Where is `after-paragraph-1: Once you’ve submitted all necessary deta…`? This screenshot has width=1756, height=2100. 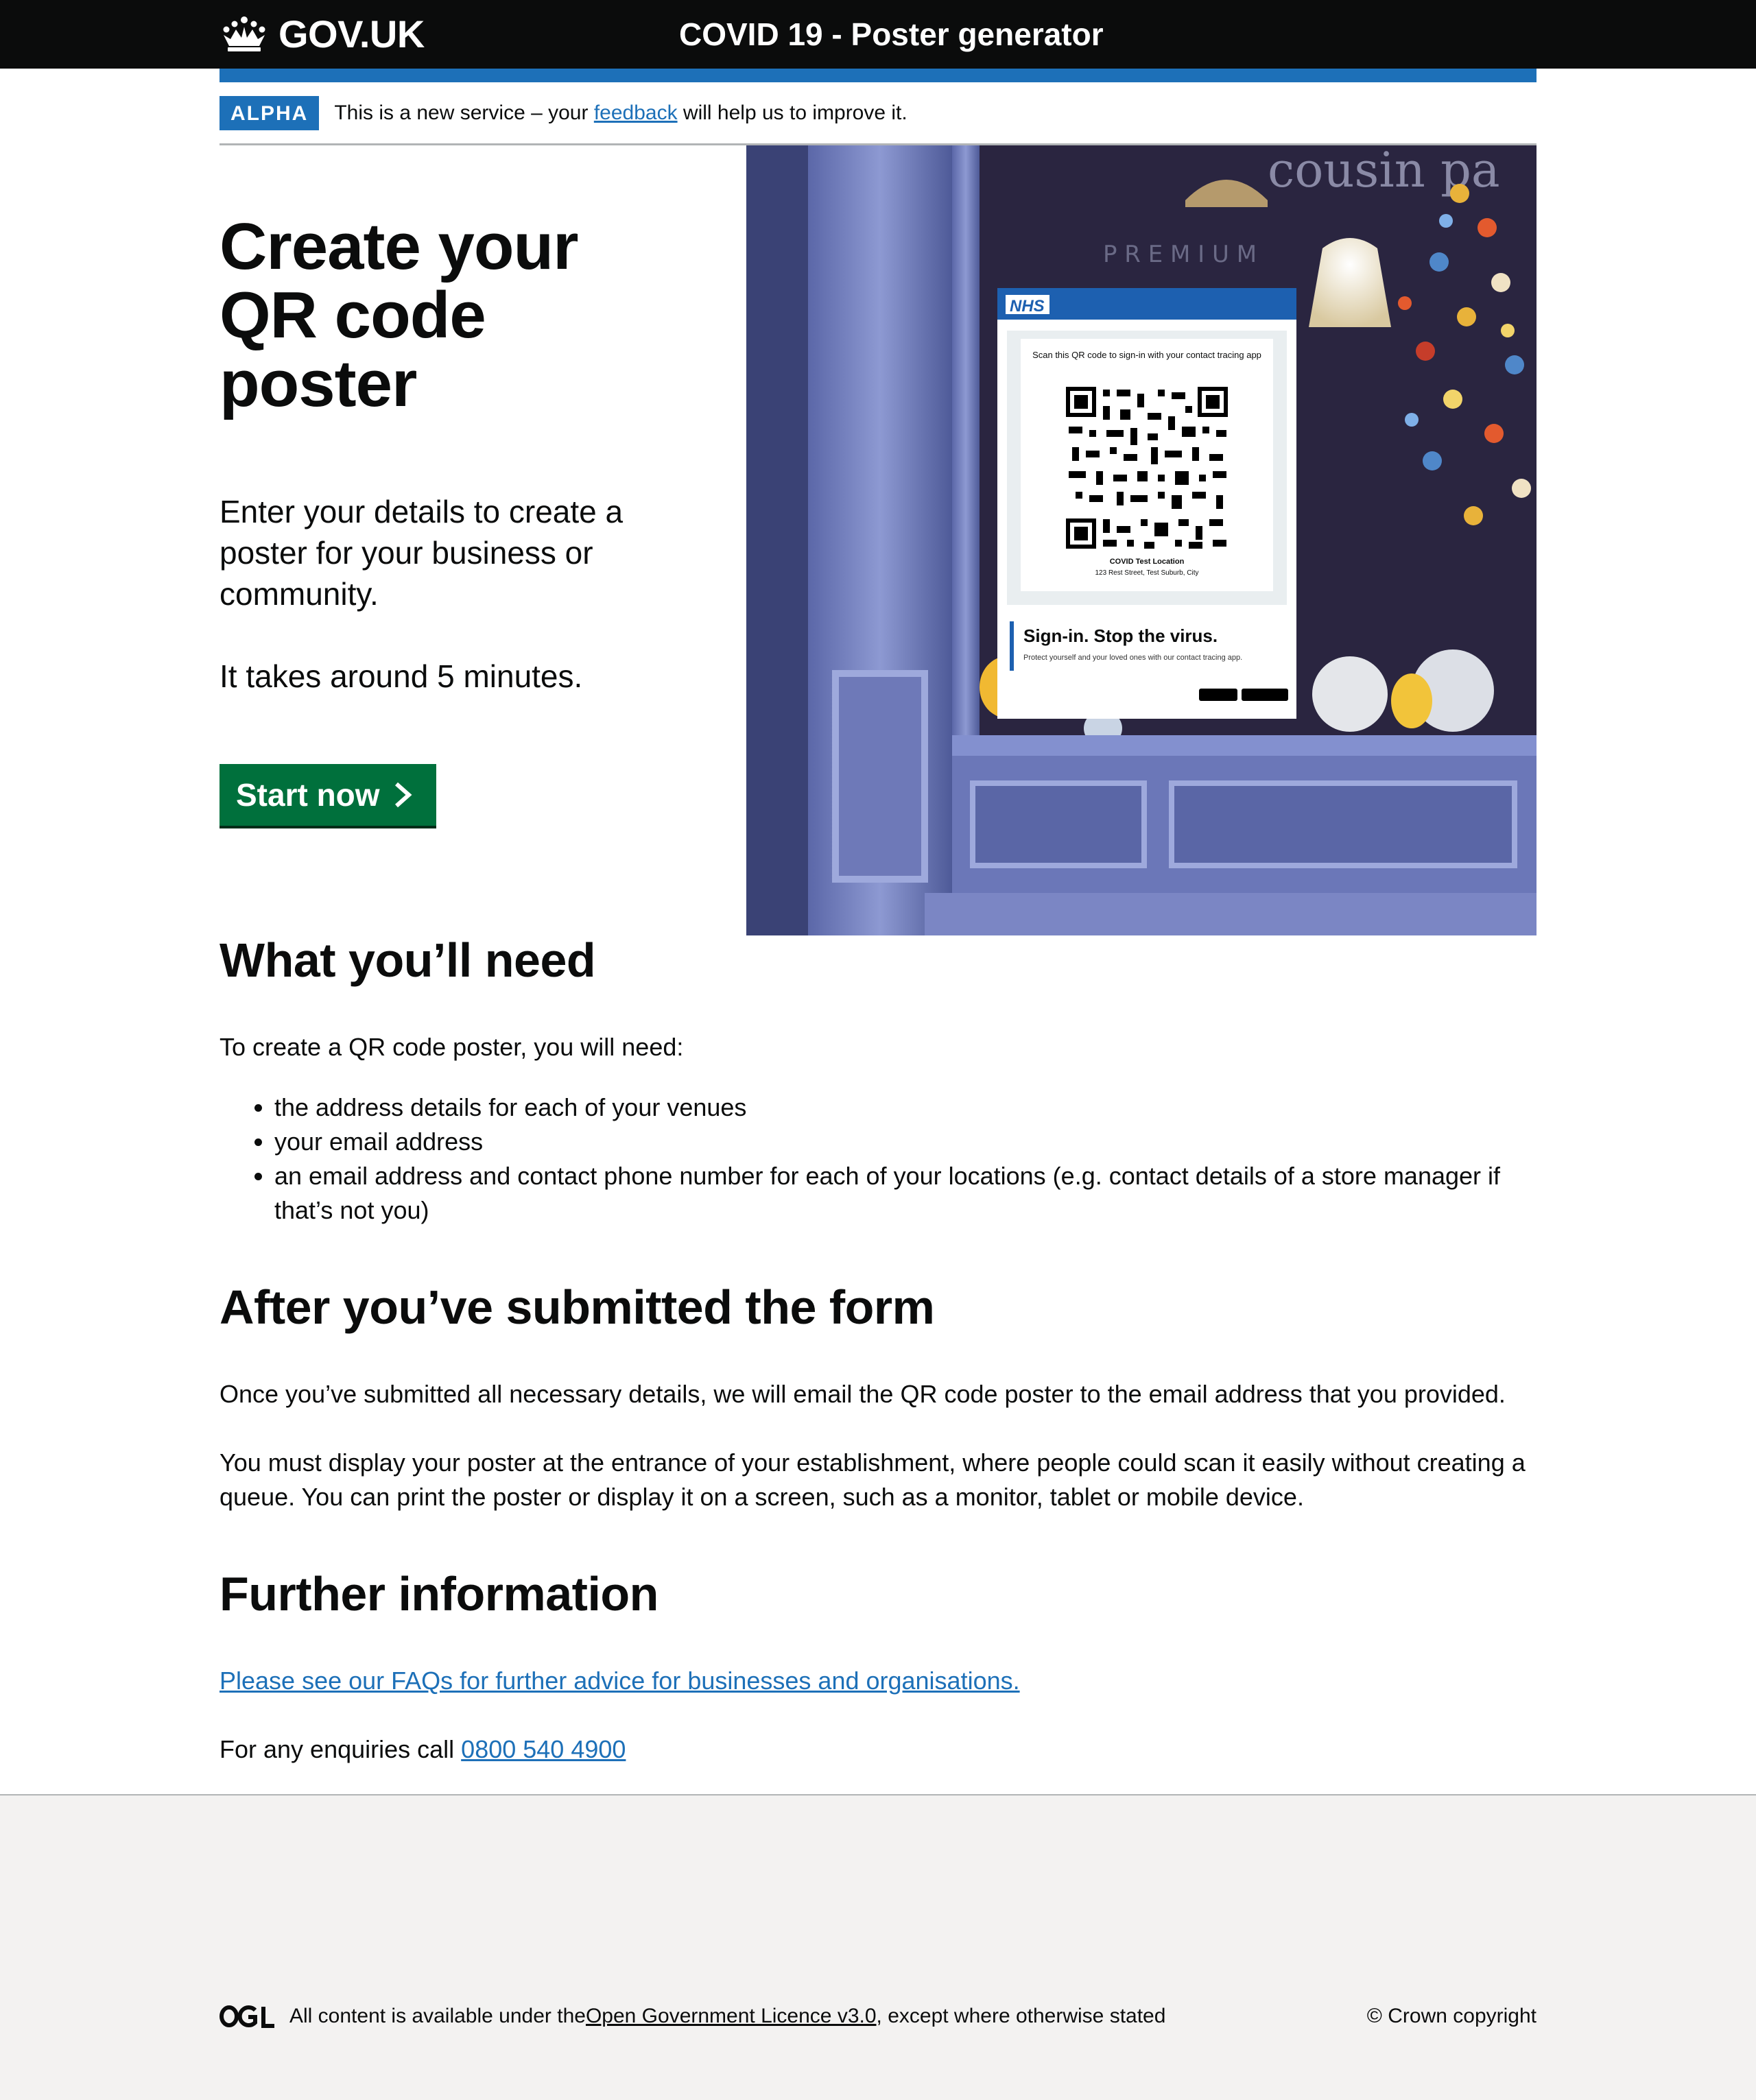
after-paragraph-1: Once you’ve submitted all necessary deta… is located at coordinates (863, 1394).